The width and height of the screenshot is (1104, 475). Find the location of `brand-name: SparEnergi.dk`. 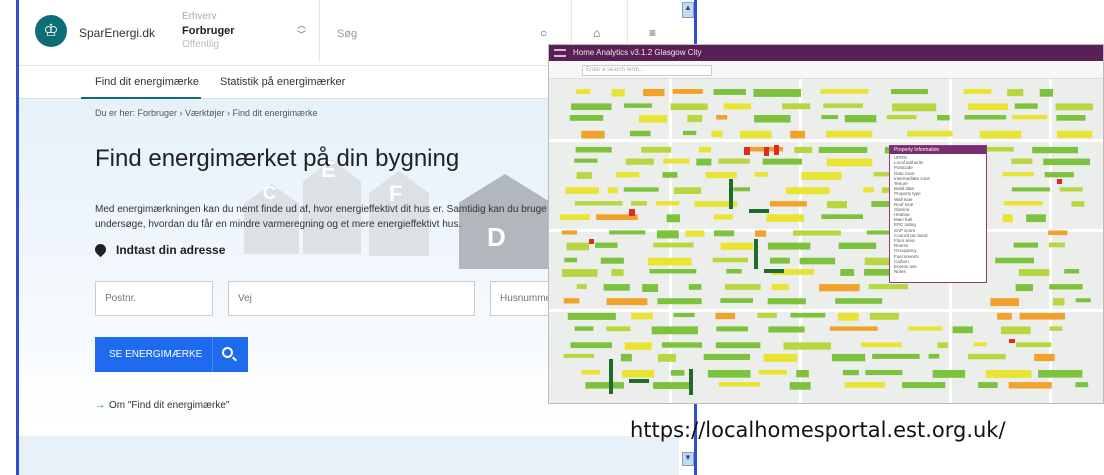

brand-name: SparEnergi.dk is located at coordinates (117, 33).